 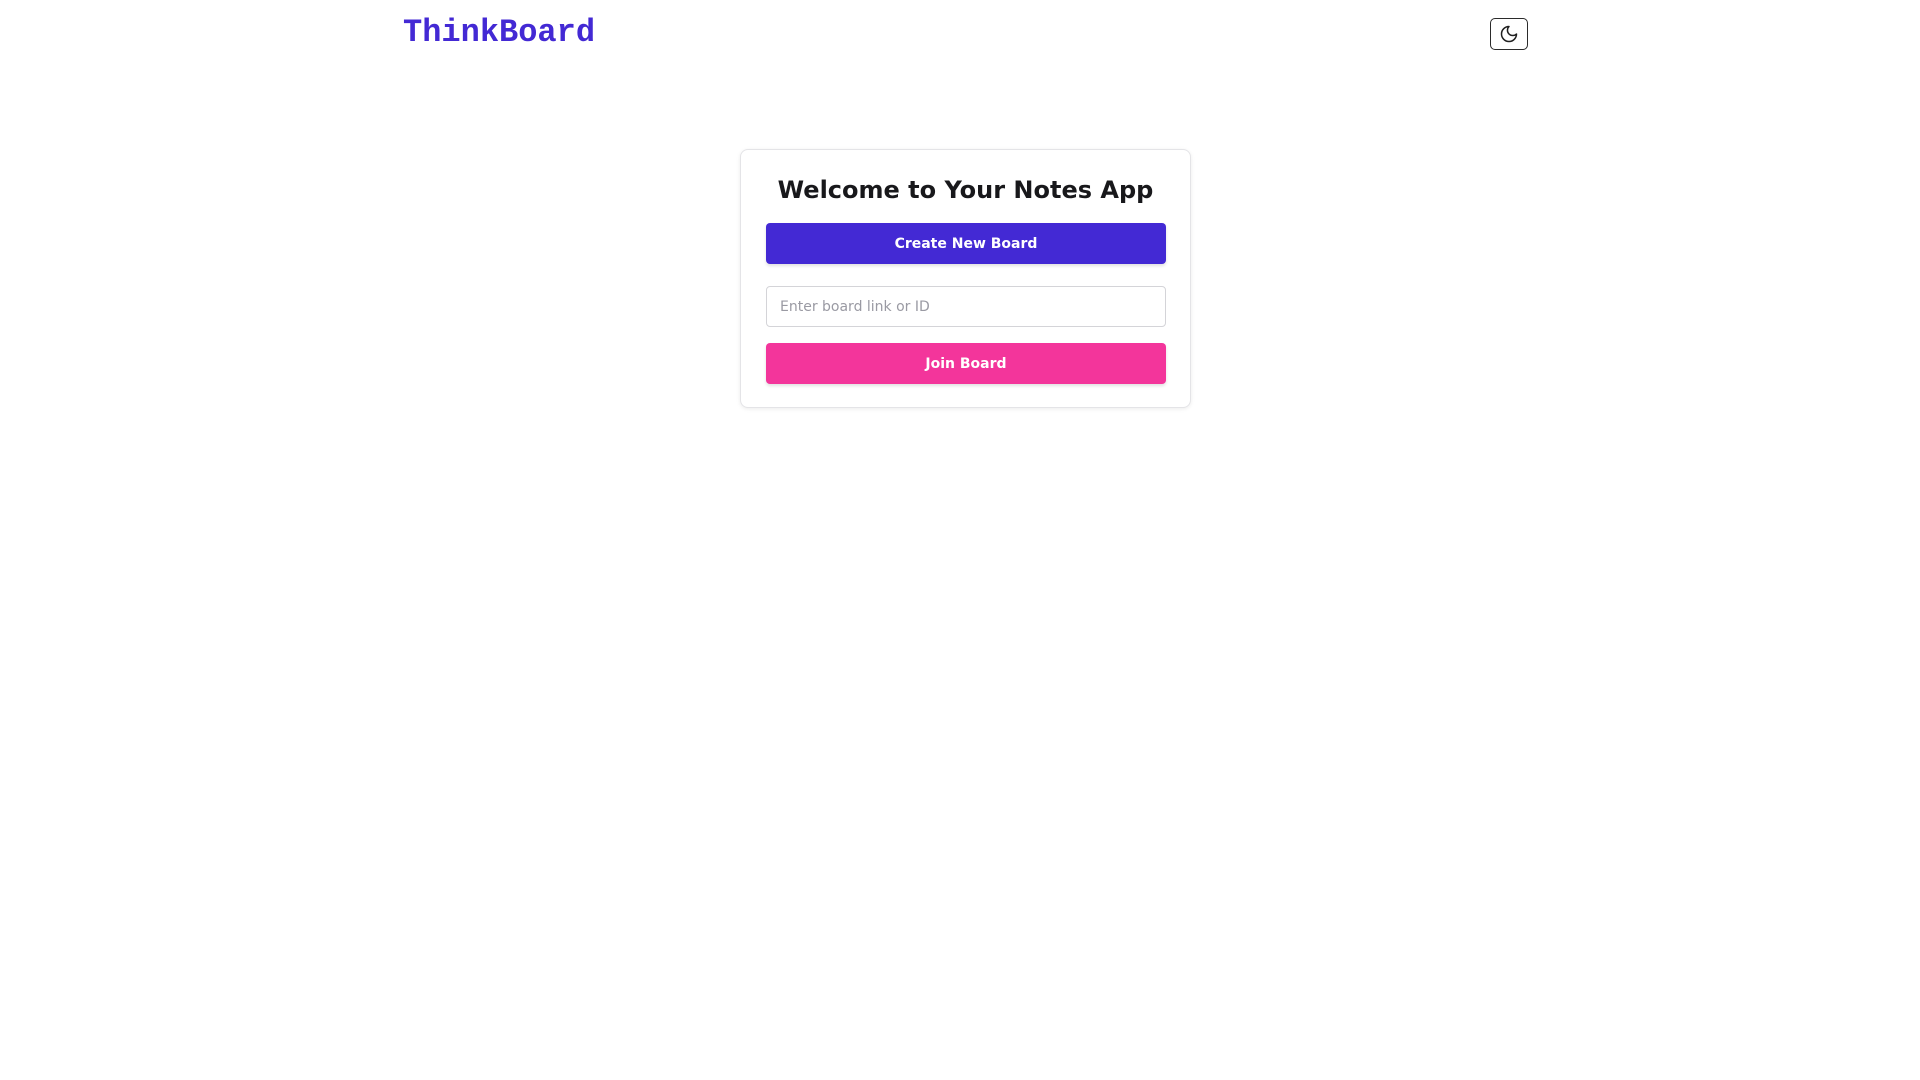 I want to click on create-new-board-button: Create New Board, so click(x=966, y=243).